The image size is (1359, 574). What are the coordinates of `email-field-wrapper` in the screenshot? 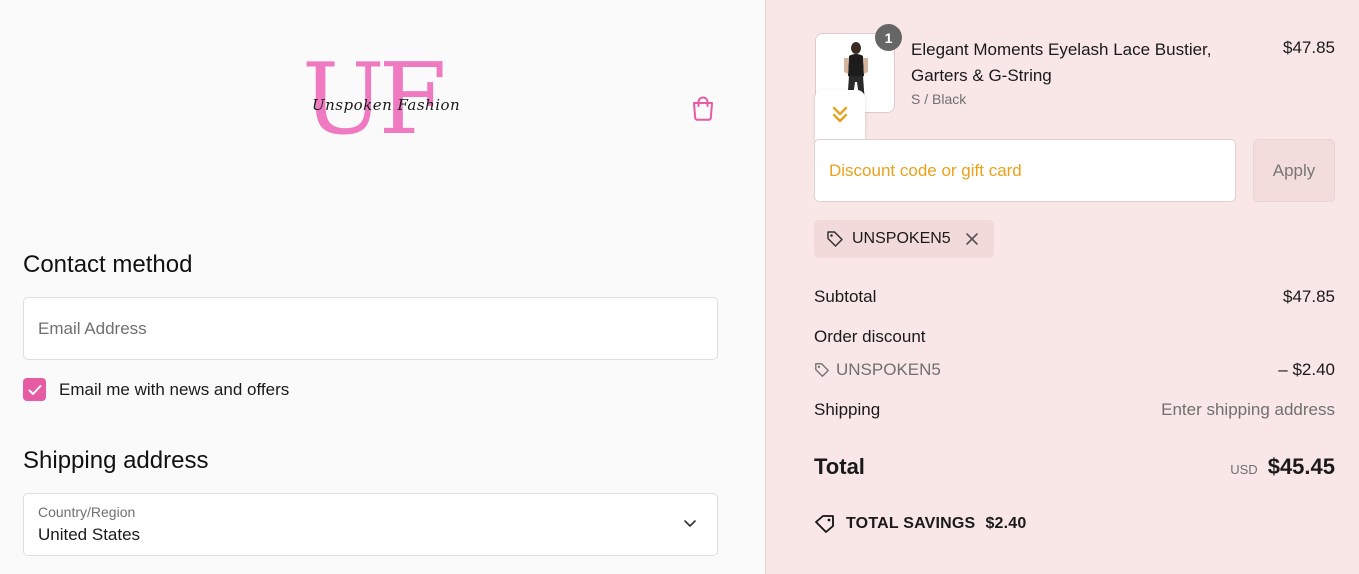 It's located at (370, 328).